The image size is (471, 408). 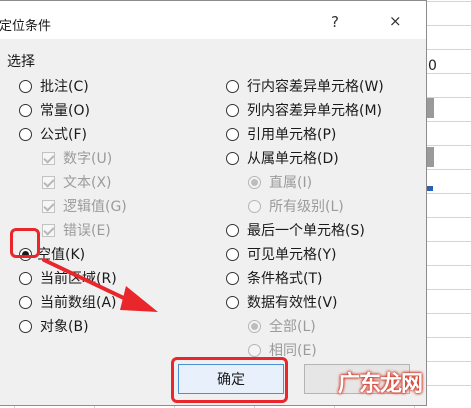 I want to click on red-arrow-annotation, so click(x=100, y=285).